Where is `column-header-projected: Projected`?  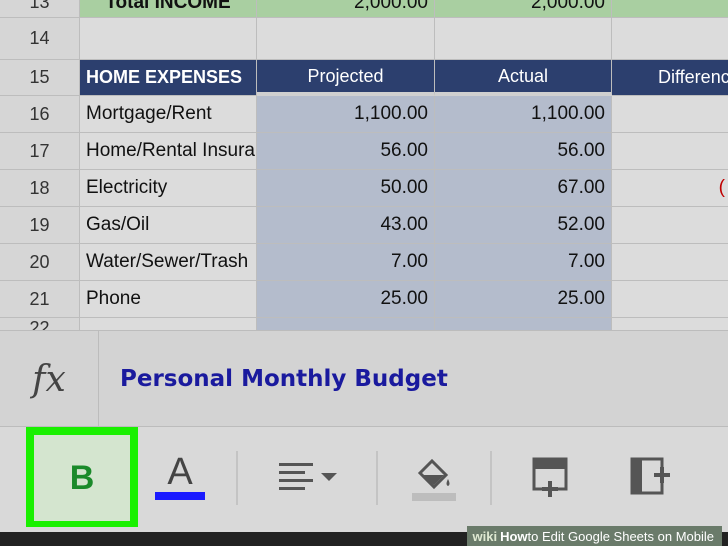
column-header-projected: Projected is located at coordinates (346, 78).